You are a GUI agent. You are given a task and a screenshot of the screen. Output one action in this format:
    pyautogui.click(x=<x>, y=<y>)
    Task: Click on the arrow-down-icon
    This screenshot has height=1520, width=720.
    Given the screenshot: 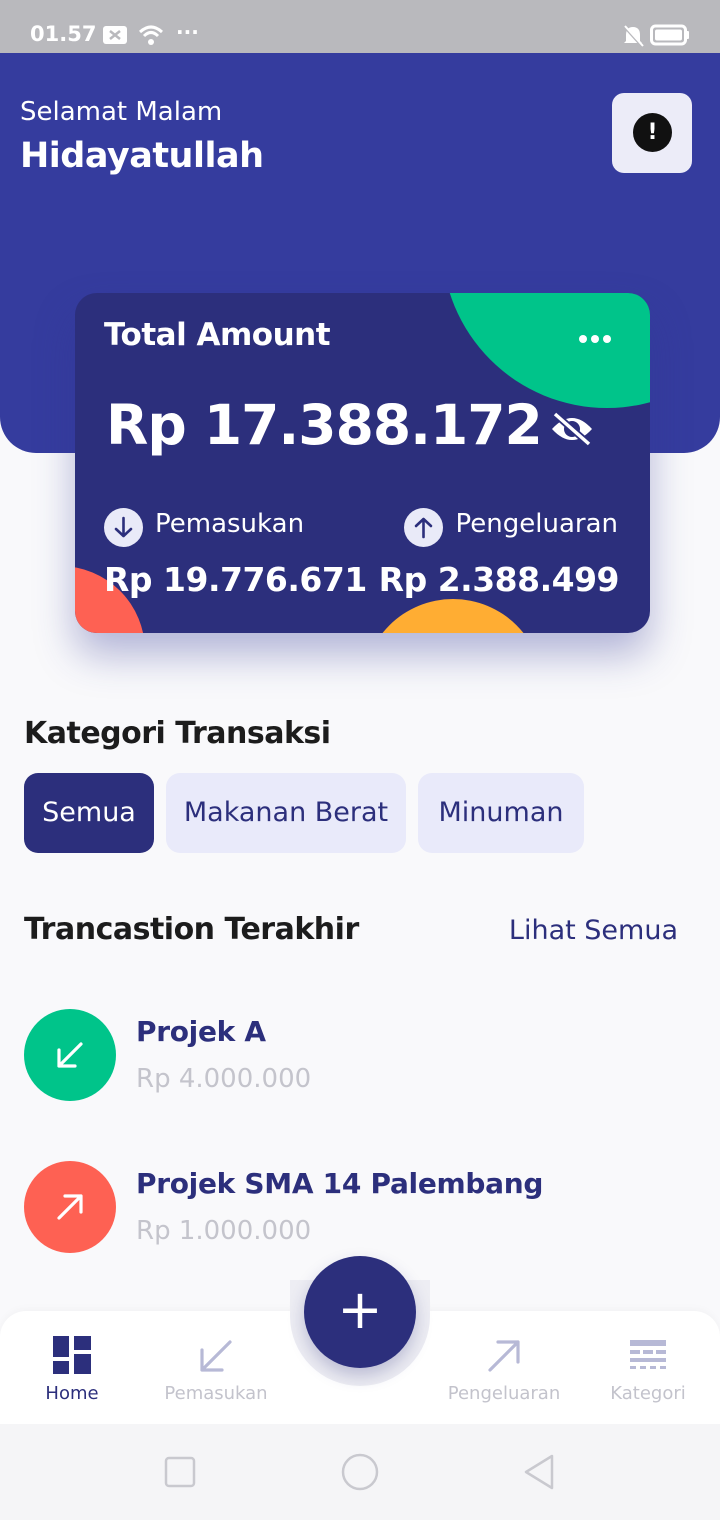 What is the action you would take?
    pyautogui.click(x=123, y=527)
    